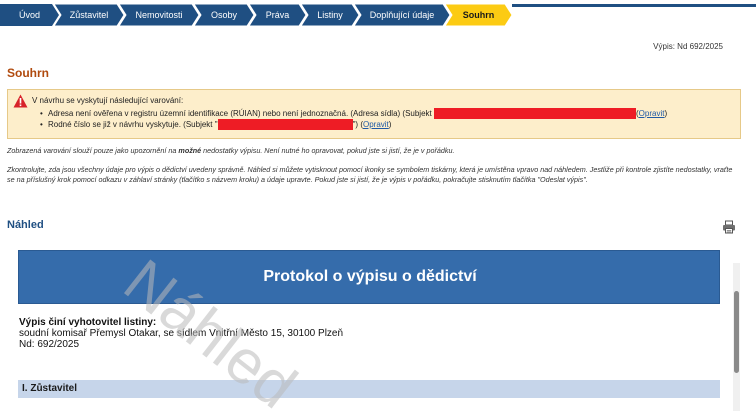 This screenshot has height=411, width=756. I want to click on document-title: Protokol o výpisu o dědictví, so click(370, 276).